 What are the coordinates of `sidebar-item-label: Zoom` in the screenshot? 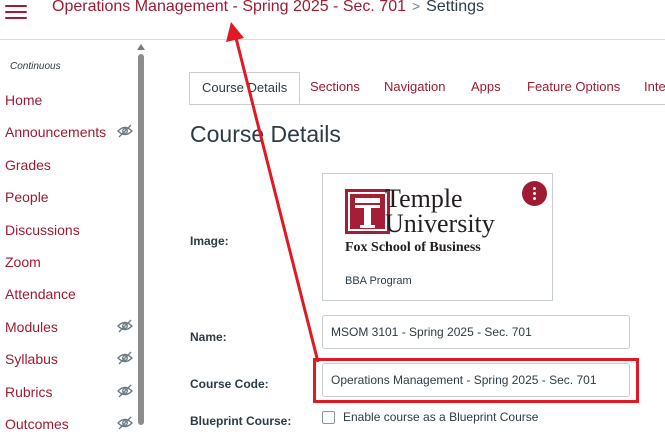 It's located at (23, 261).